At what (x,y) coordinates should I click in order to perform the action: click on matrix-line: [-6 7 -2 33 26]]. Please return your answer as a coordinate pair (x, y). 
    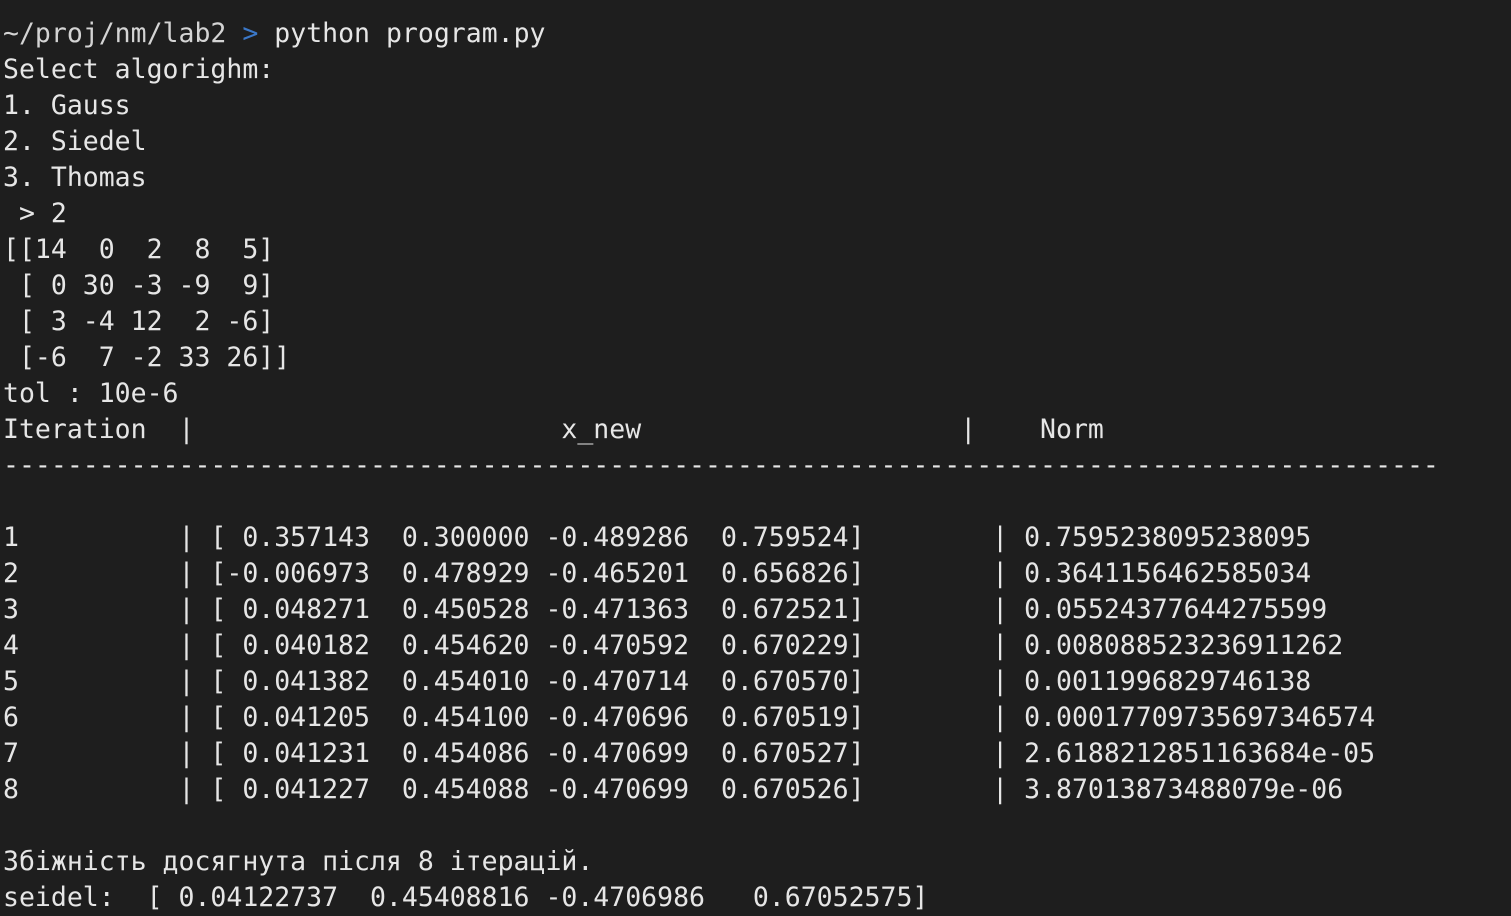
    Looking at the image, I should click on (147, 357).